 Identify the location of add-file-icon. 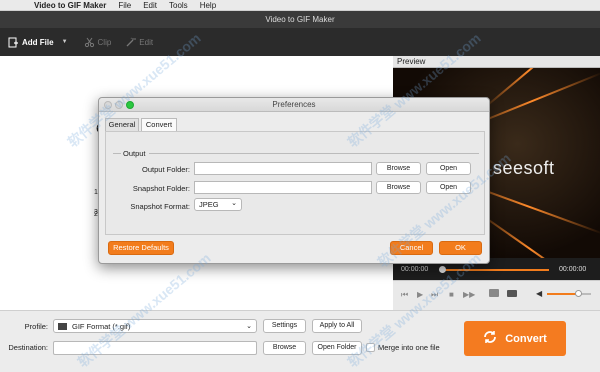
(13, 42).